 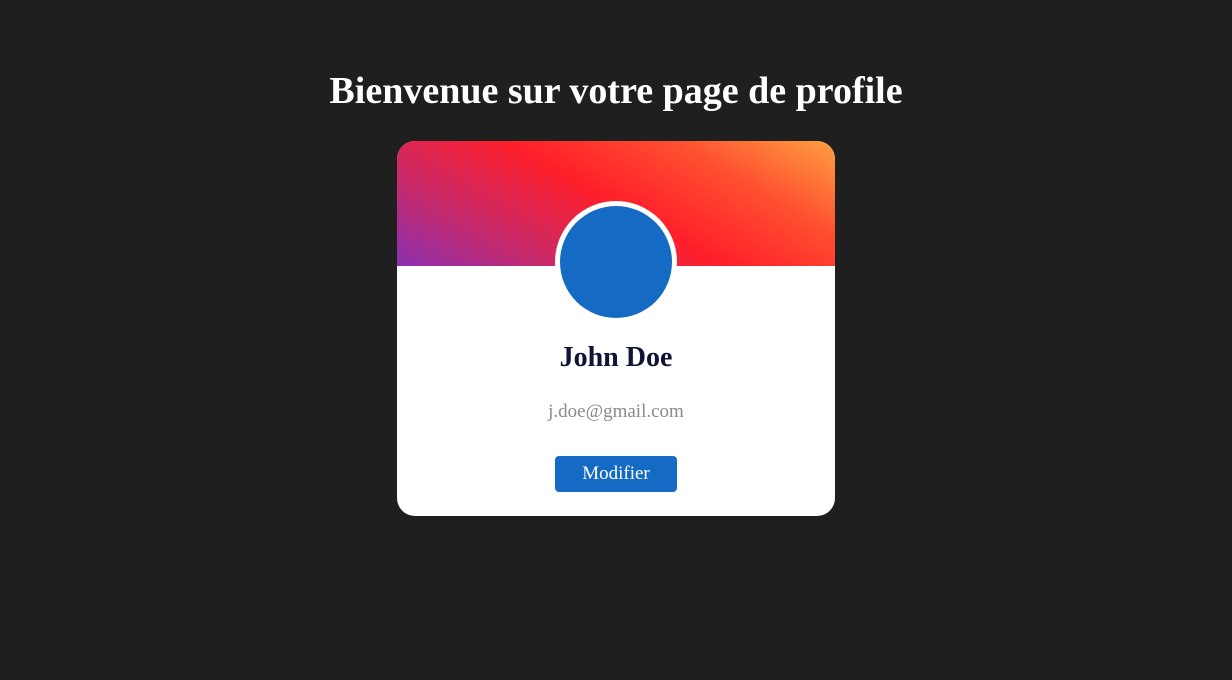 What do you see at coordinates (616, 411) in the screenshot?
I see `user-email: j.doe@gmail.com` at bounding box center [616, 411].